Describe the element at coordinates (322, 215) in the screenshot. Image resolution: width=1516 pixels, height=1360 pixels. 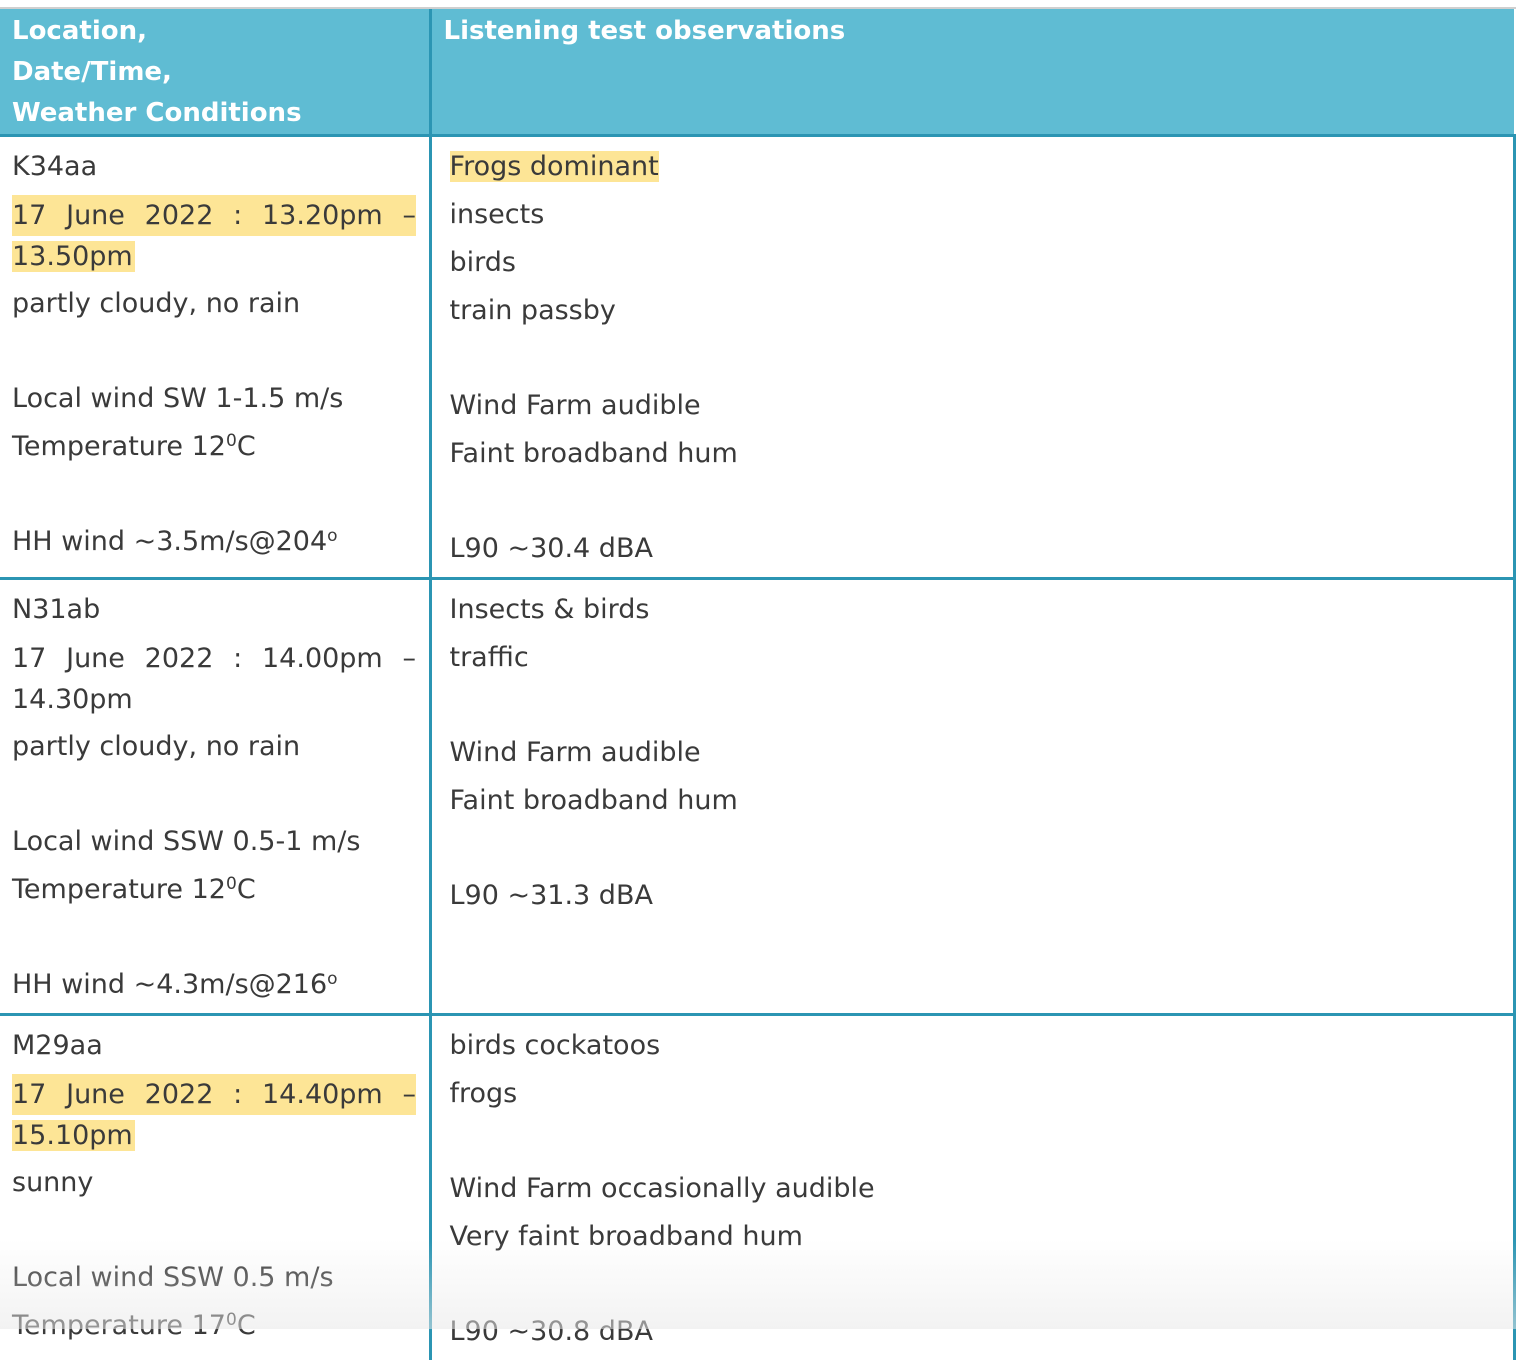
I see `time-start: 13.20pm` at that location.